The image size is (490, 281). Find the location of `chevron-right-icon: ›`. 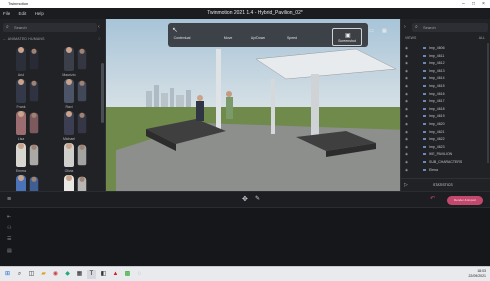

chevron-right-icon: › is located at coordinates (405, 27).